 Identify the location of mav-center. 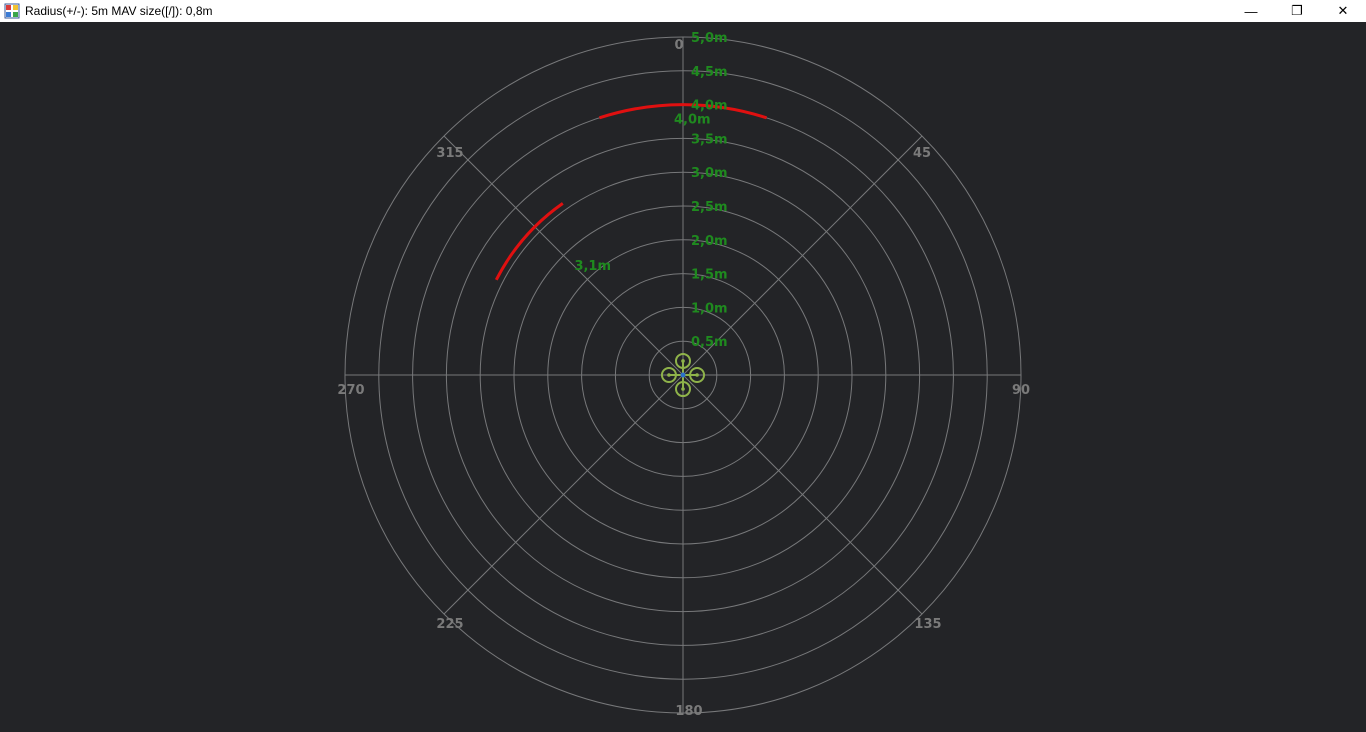
(683, 375).